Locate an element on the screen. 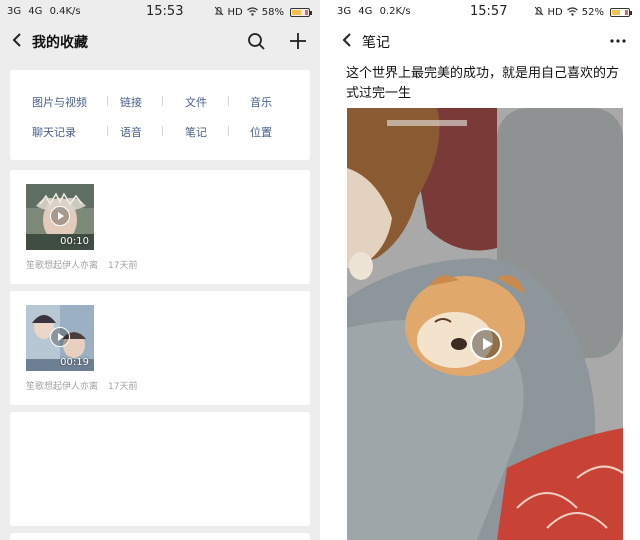 This screenshot has height=540, width=640. video-thumbnail: 00:19 is located at coordinates (60, 338).